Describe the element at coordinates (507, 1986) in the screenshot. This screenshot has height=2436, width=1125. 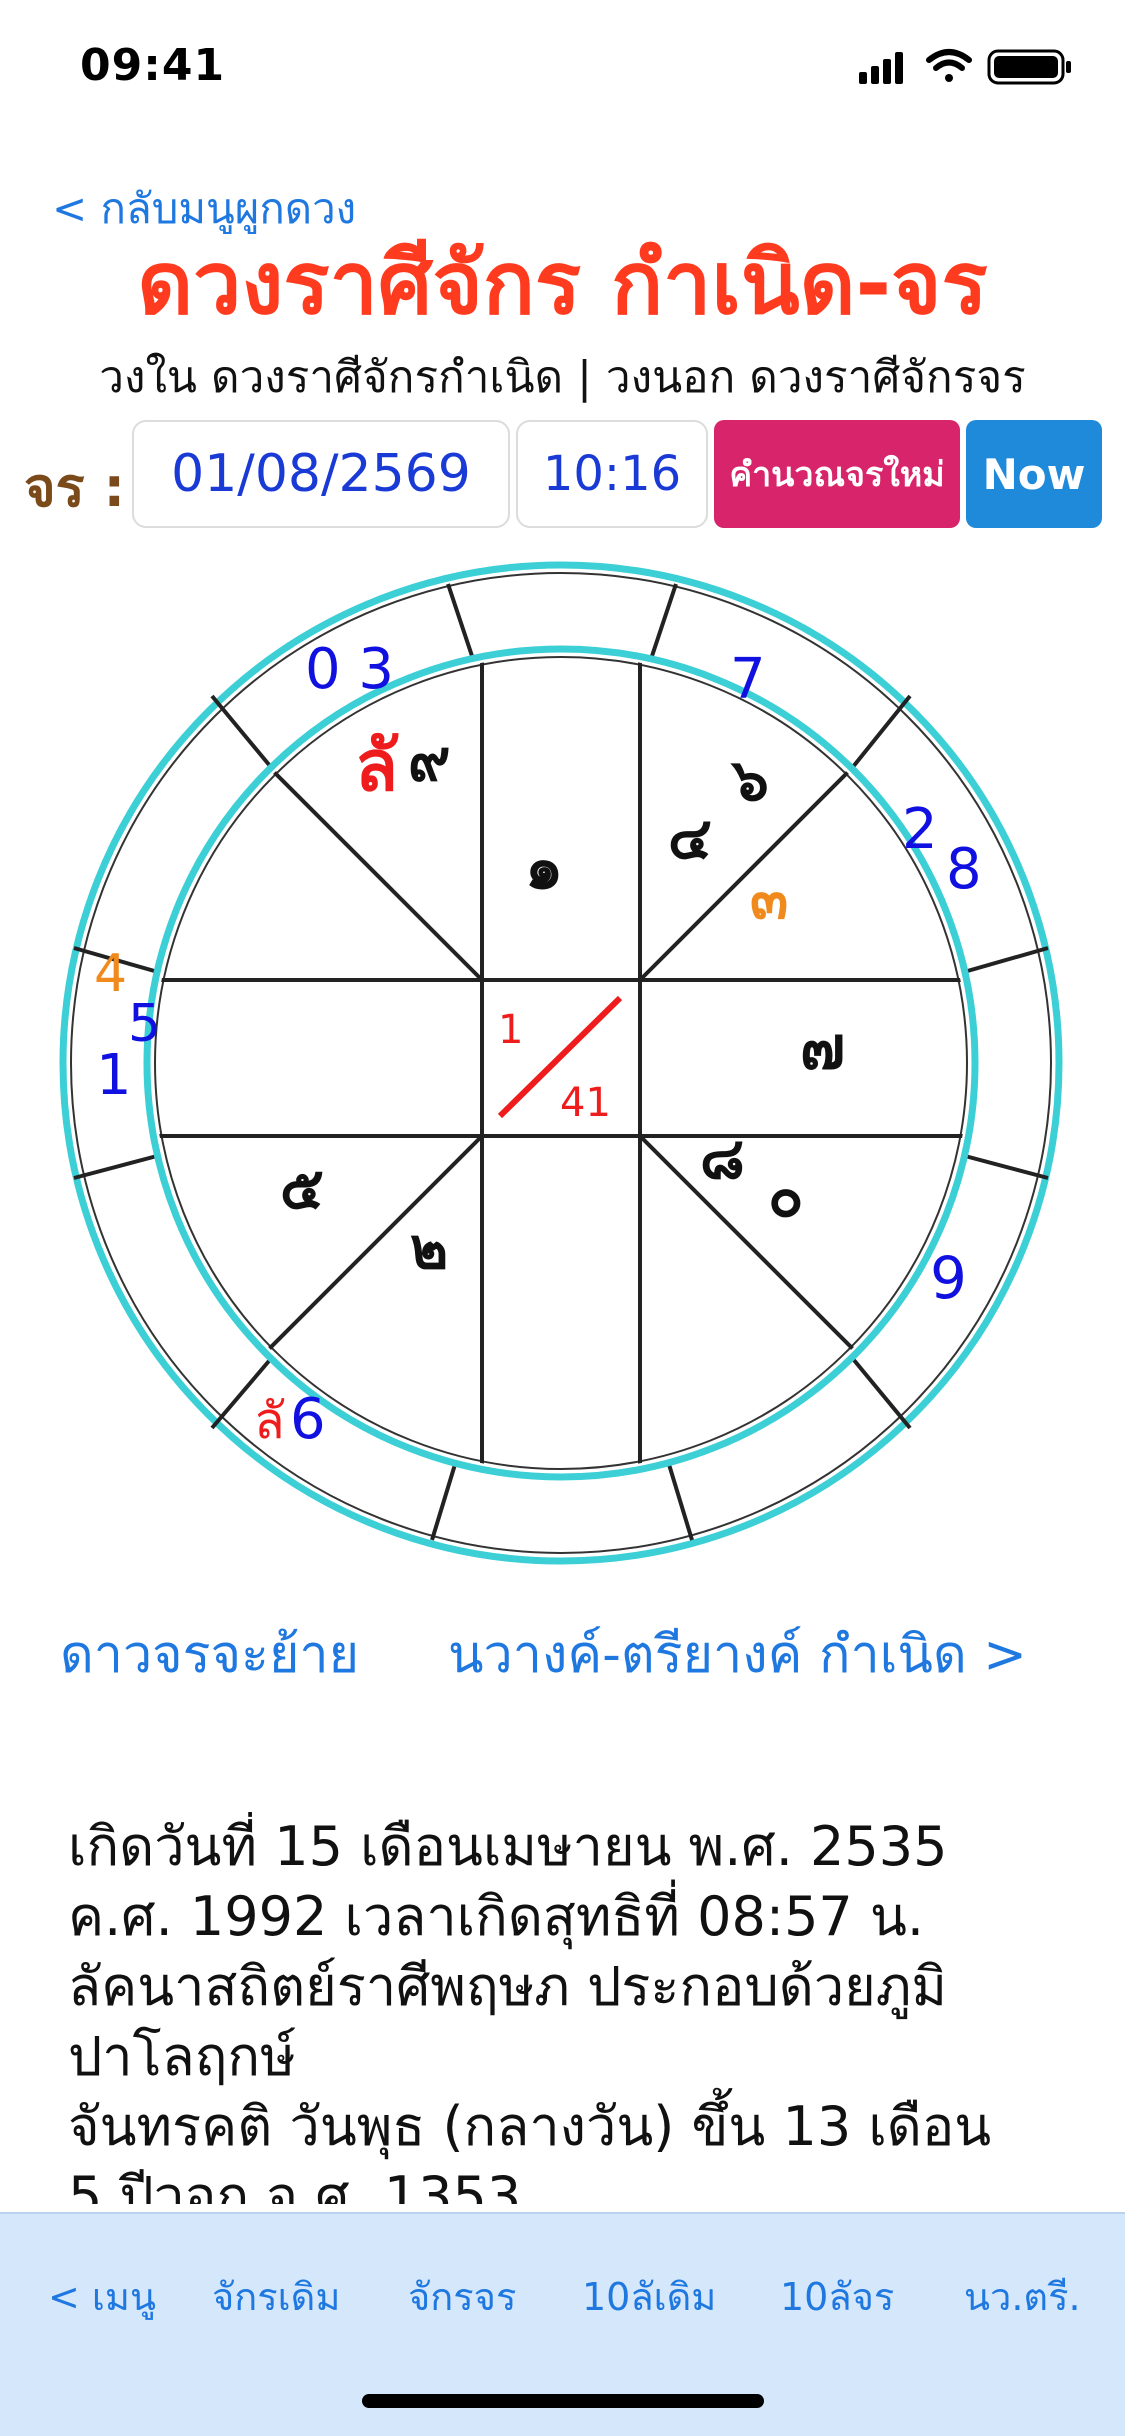
I see `birth-info-line: ลัคนาสถิตย์ราศีพฤษภ ประกอบด้วยภูมิ` at that location.